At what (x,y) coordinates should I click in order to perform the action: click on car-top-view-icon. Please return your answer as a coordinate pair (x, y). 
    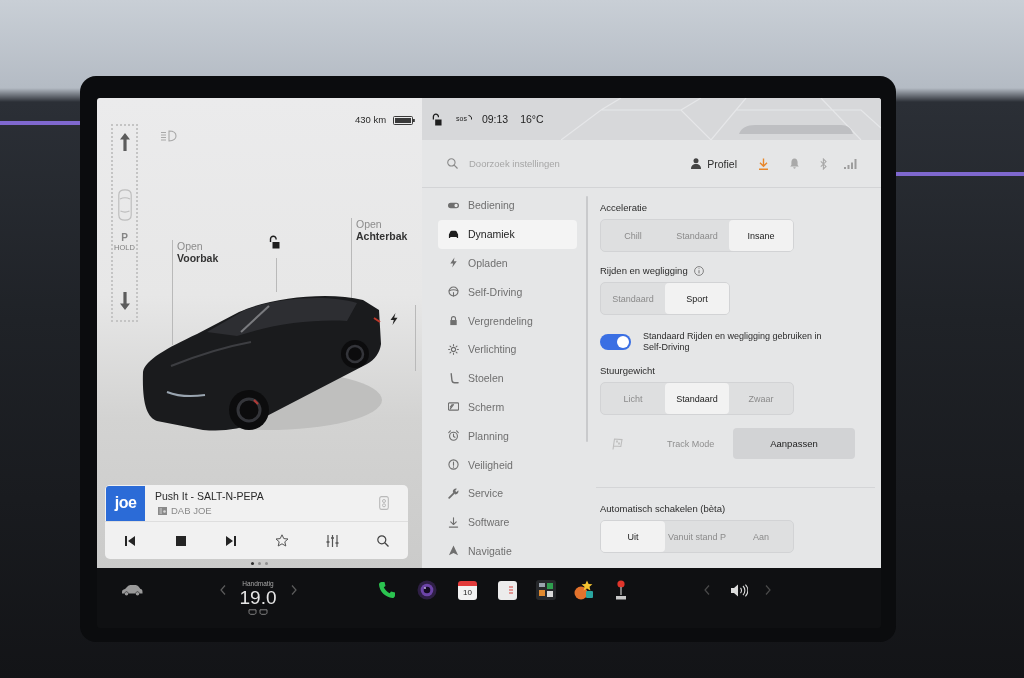
    Looking at the image, I should click on (124, 205).